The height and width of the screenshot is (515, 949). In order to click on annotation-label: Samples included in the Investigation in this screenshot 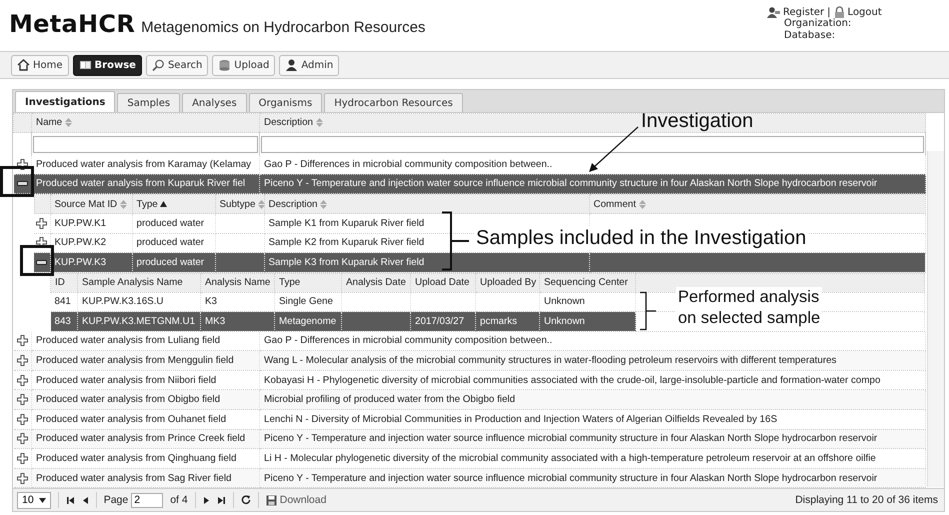, I will do `click(641, 238)`.